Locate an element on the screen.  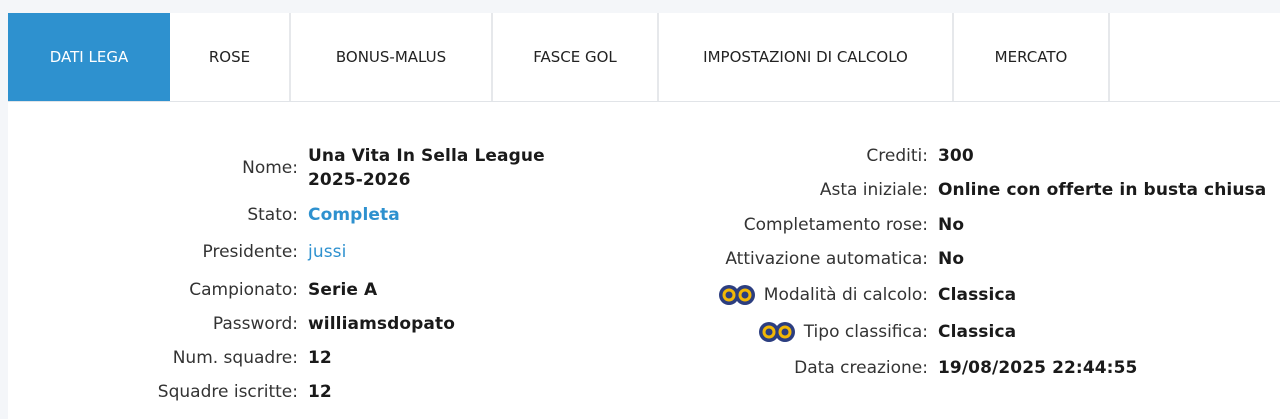
field-squadre-iscritte: Squadre iscritte: 12 is located at coordinates (170, 392).